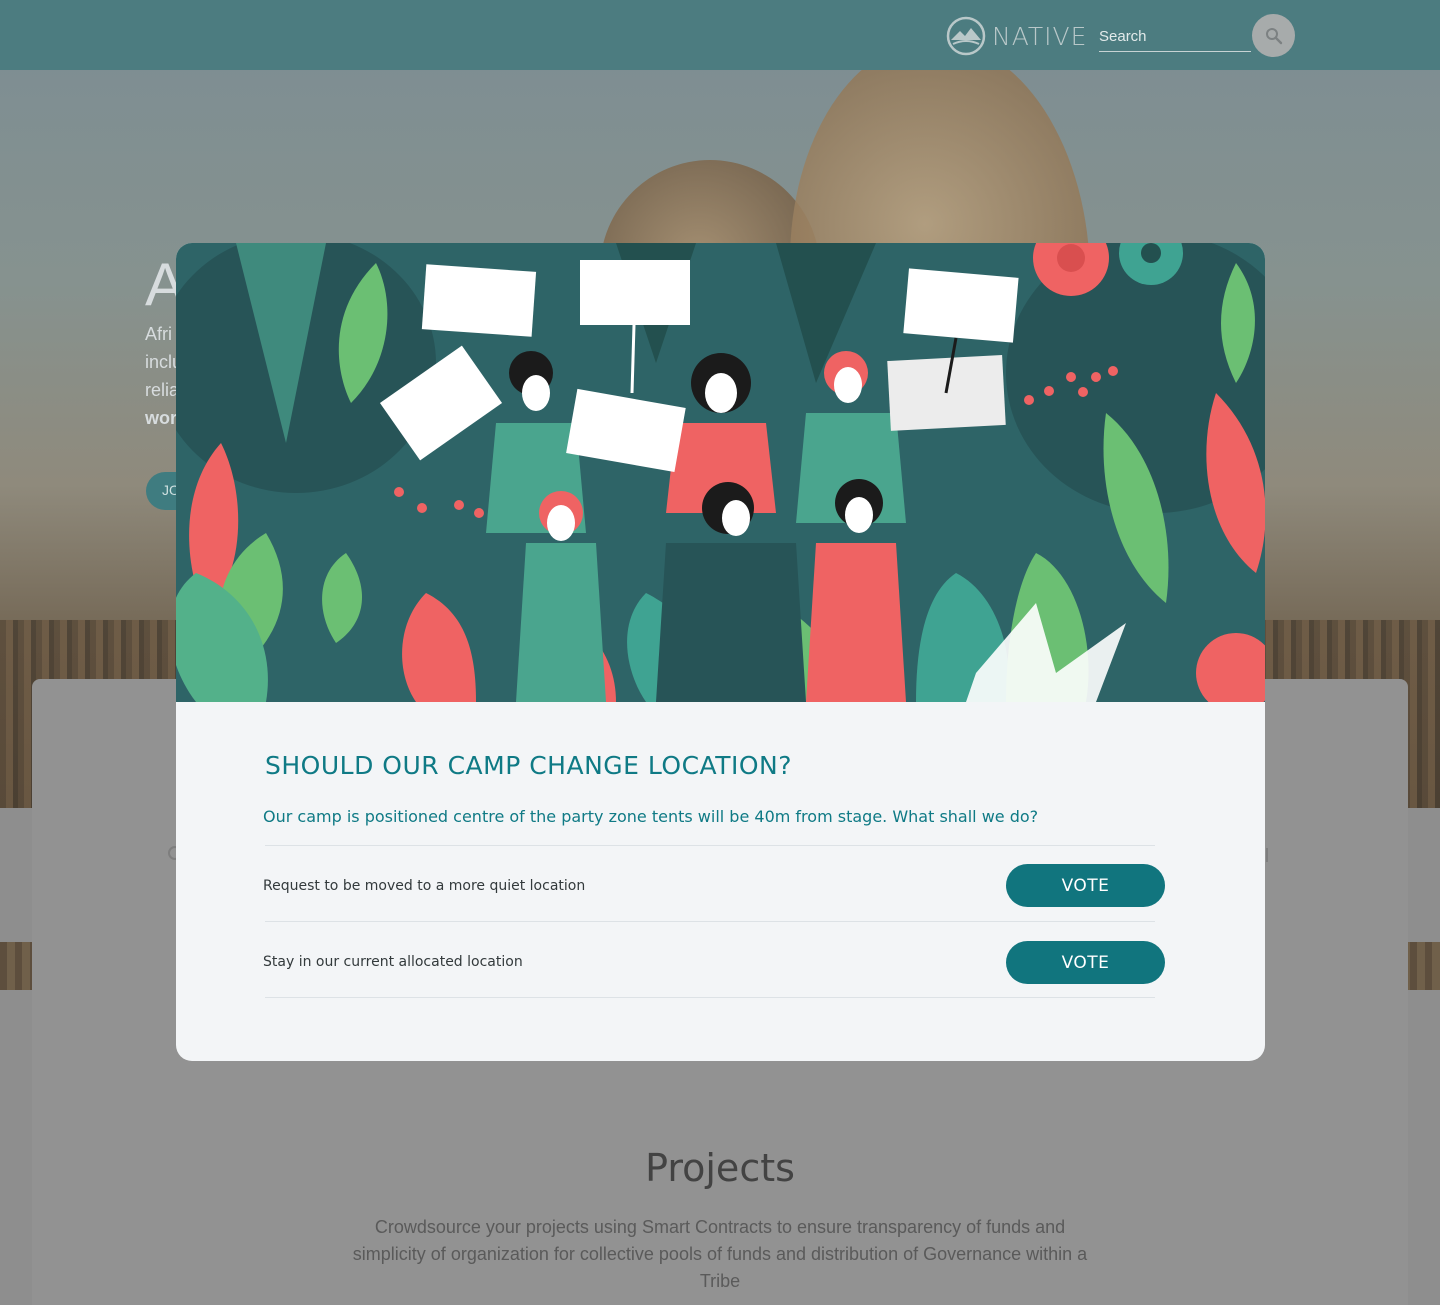 This screenshot has width=1440, height=1305. Describe the element at coordinates (1085, 962) in the screenshot. I see `vote-button-option-2: VOTE` at that location.